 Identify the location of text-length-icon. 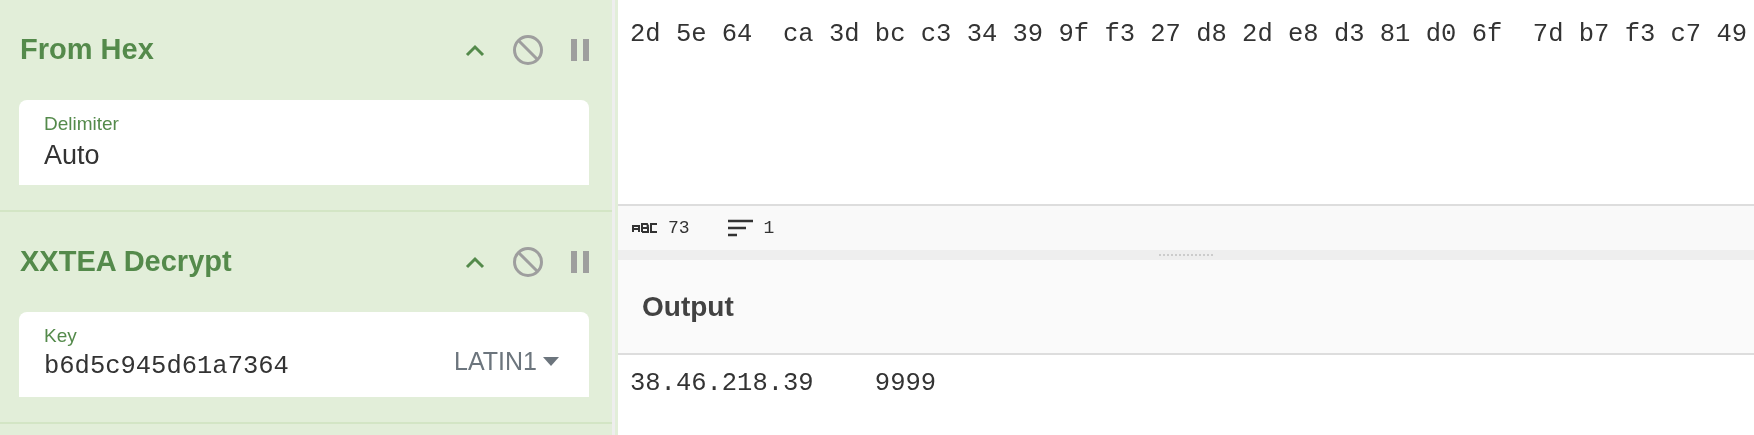
(645, 228).